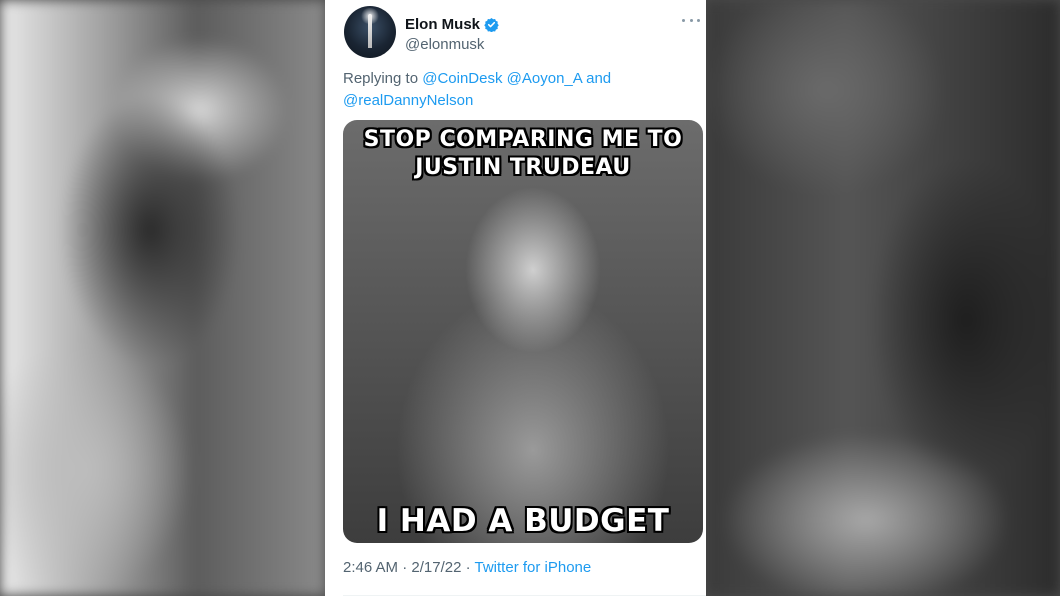 This screenshot has width=1060, height=596. I want to click on meme-caption-top: STOP COMPARING ME TO JUSTIN TRUDEAU, so click(523, 153).